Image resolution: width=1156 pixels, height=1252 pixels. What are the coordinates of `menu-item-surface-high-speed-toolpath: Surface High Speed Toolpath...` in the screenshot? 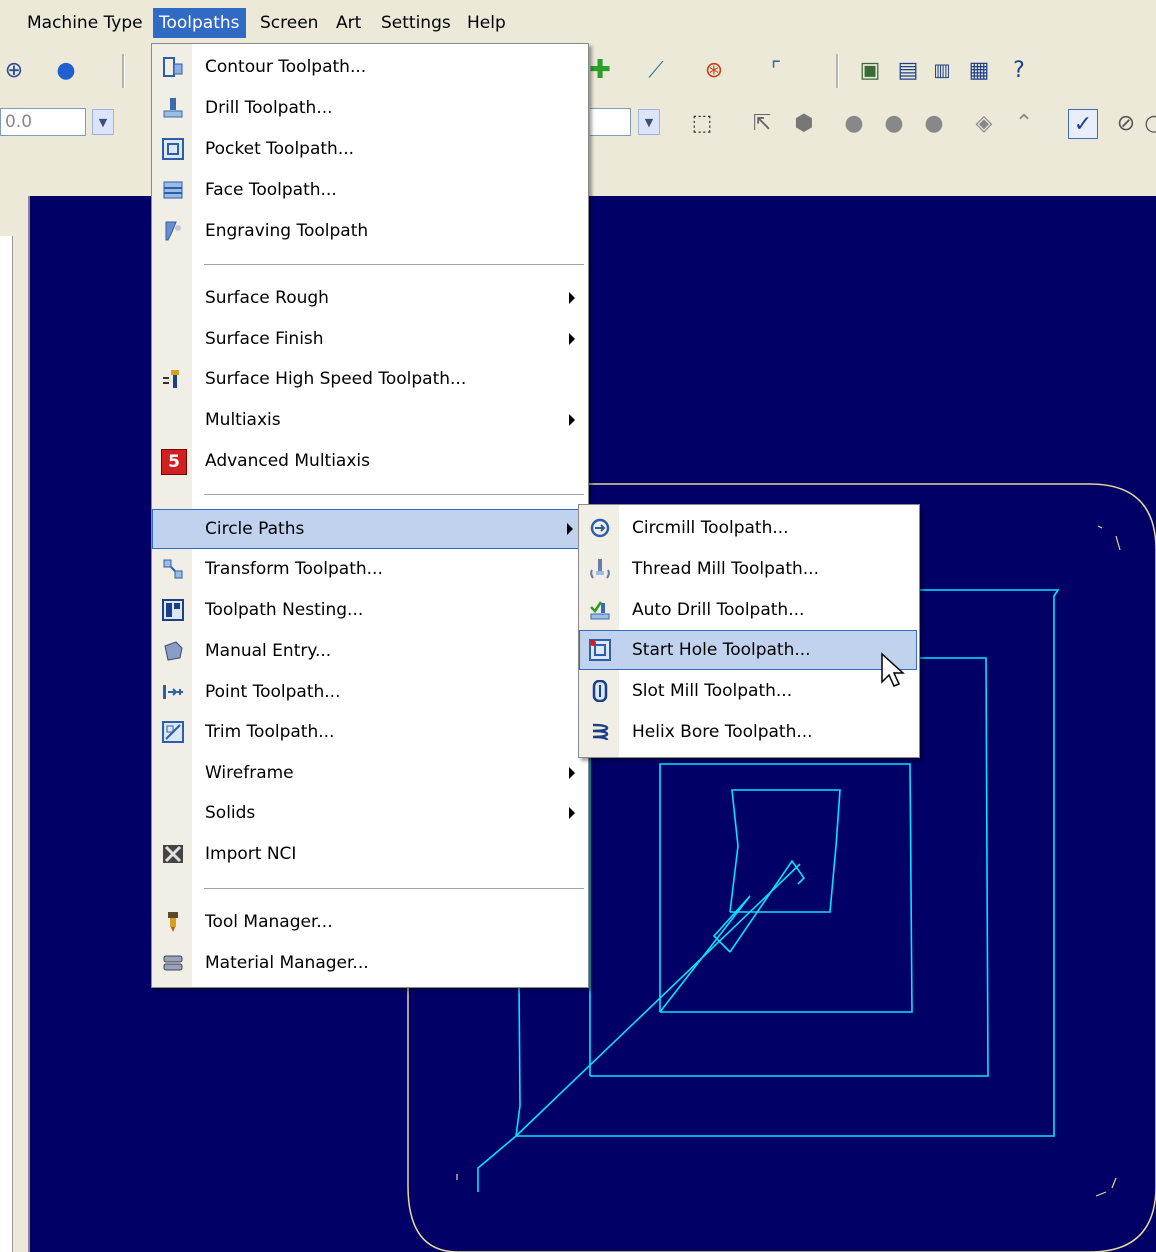 It's located at (370, 379).